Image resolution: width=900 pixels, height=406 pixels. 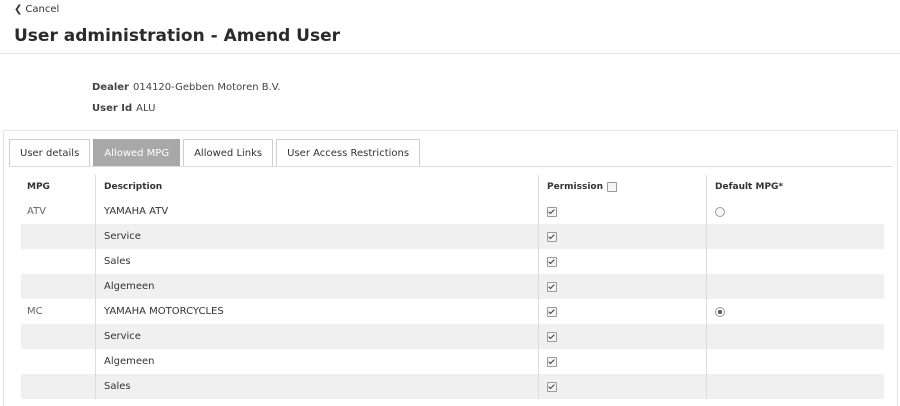 I want to click on tabs-divider, so click(x=450, y=166).